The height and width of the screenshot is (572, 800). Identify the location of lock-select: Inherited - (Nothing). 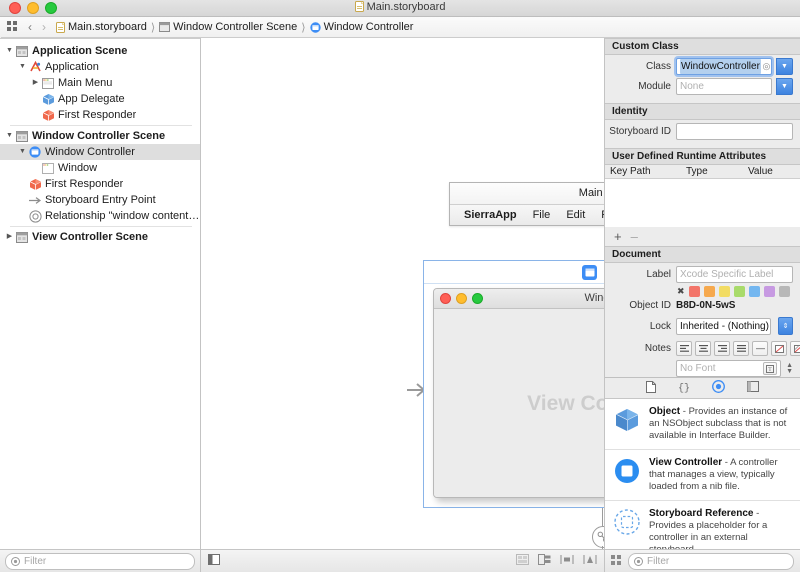
(723, 326).